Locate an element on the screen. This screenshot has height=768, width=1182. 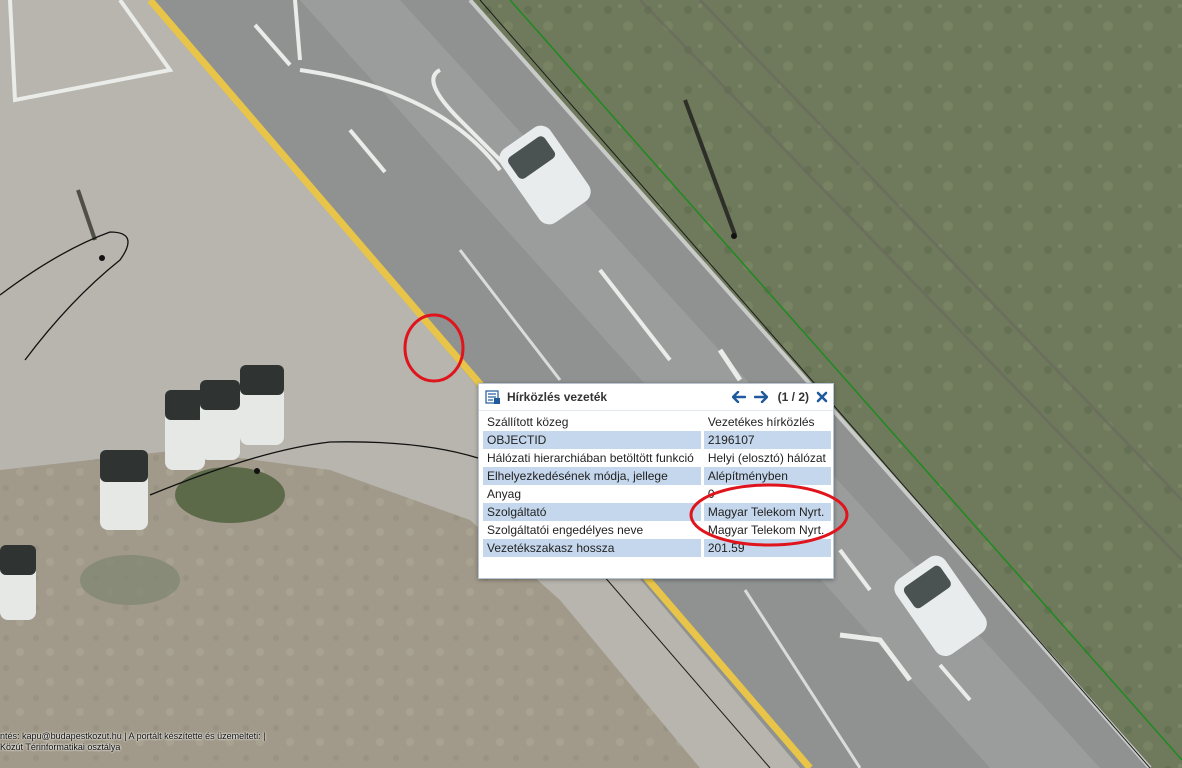
attribute-value: 201.59 is located at coordinates (766, 548).